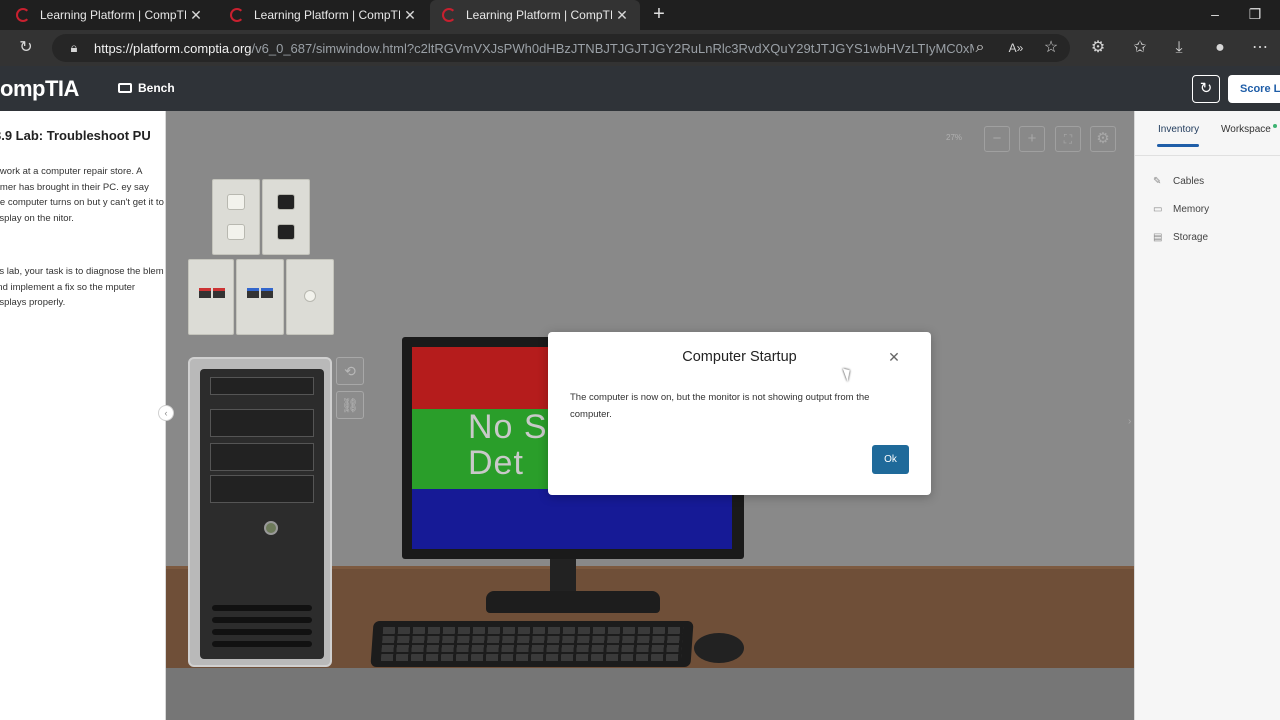  What do you see at coordinates (1032, 139) in the screenshot?
I see `zoom-in-icon: +` at bounding box center [1032, 139].